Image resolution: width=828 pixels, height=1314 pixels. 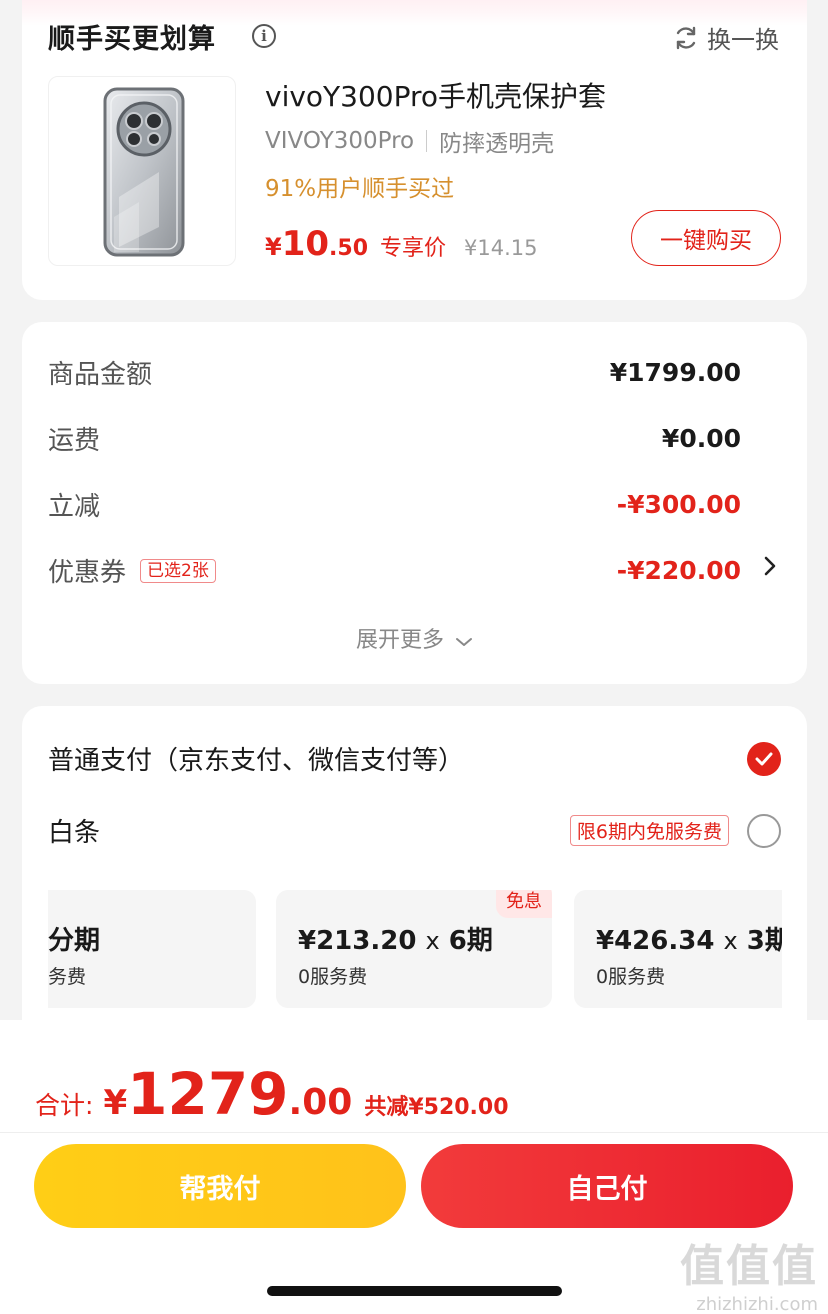 What do you see at coordinates (686, 37) in the screenshot?
I see `refresh-icon` at bounding box center [686, 37].